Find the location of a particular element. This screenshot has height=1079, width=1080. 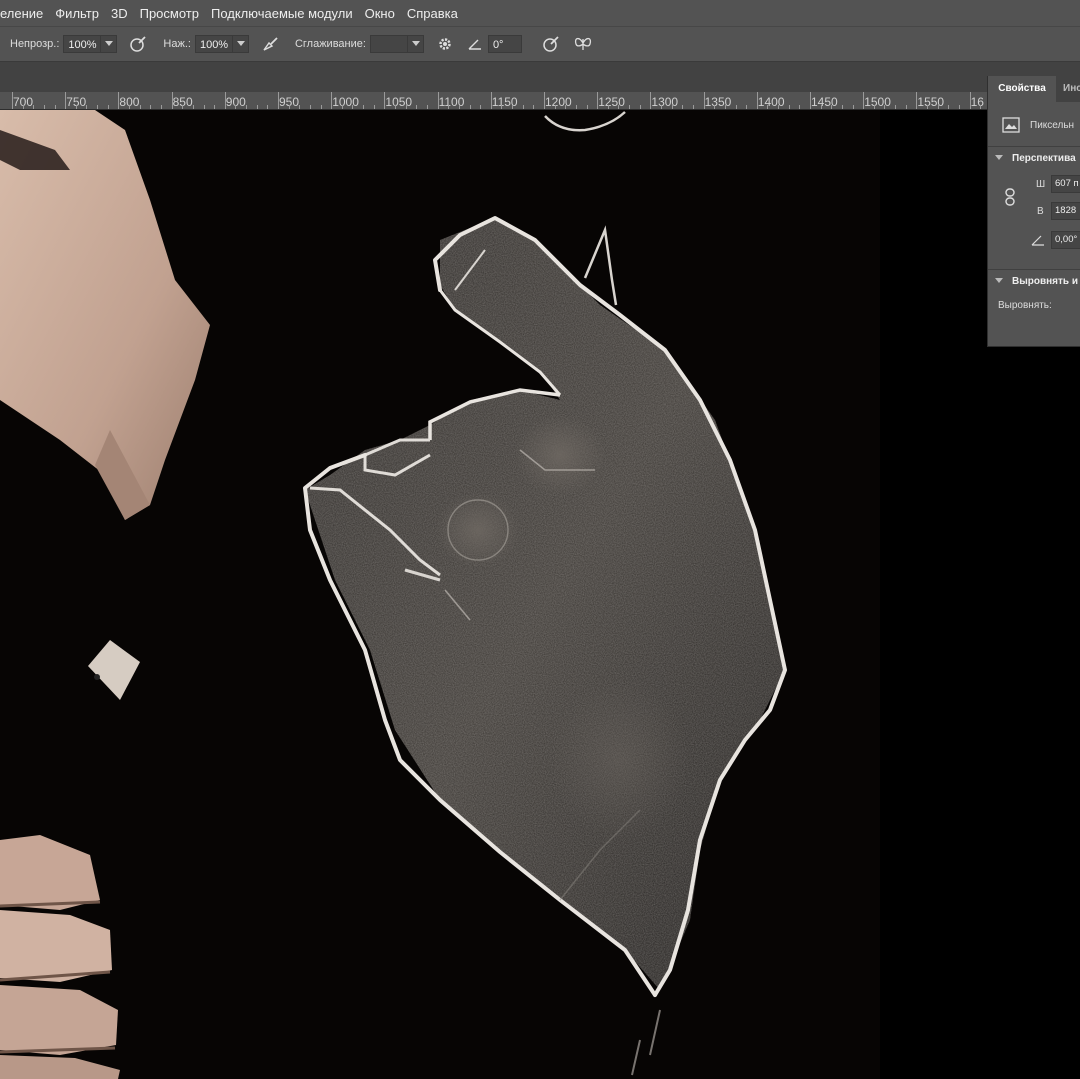

menu-3d: 3D is located at coordinates (119, 13).